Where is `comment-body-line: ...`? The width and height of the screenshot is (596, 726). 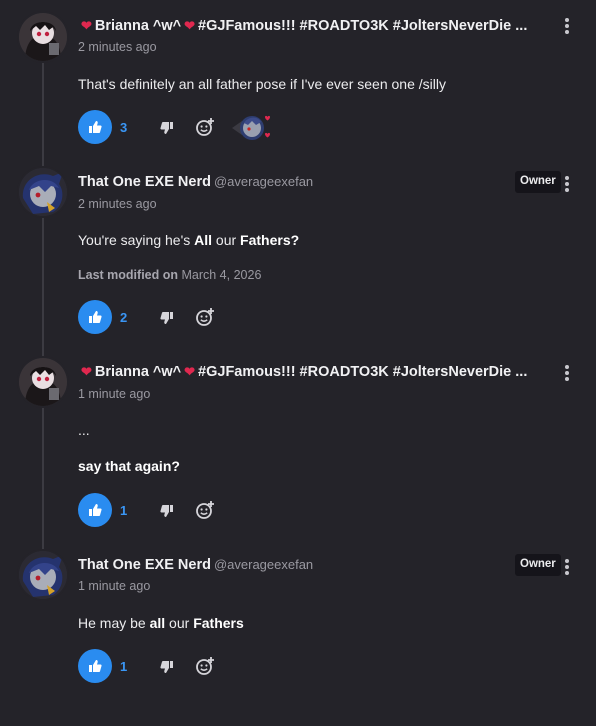
comment-body-line: ... is located at coordinates (84, 430).